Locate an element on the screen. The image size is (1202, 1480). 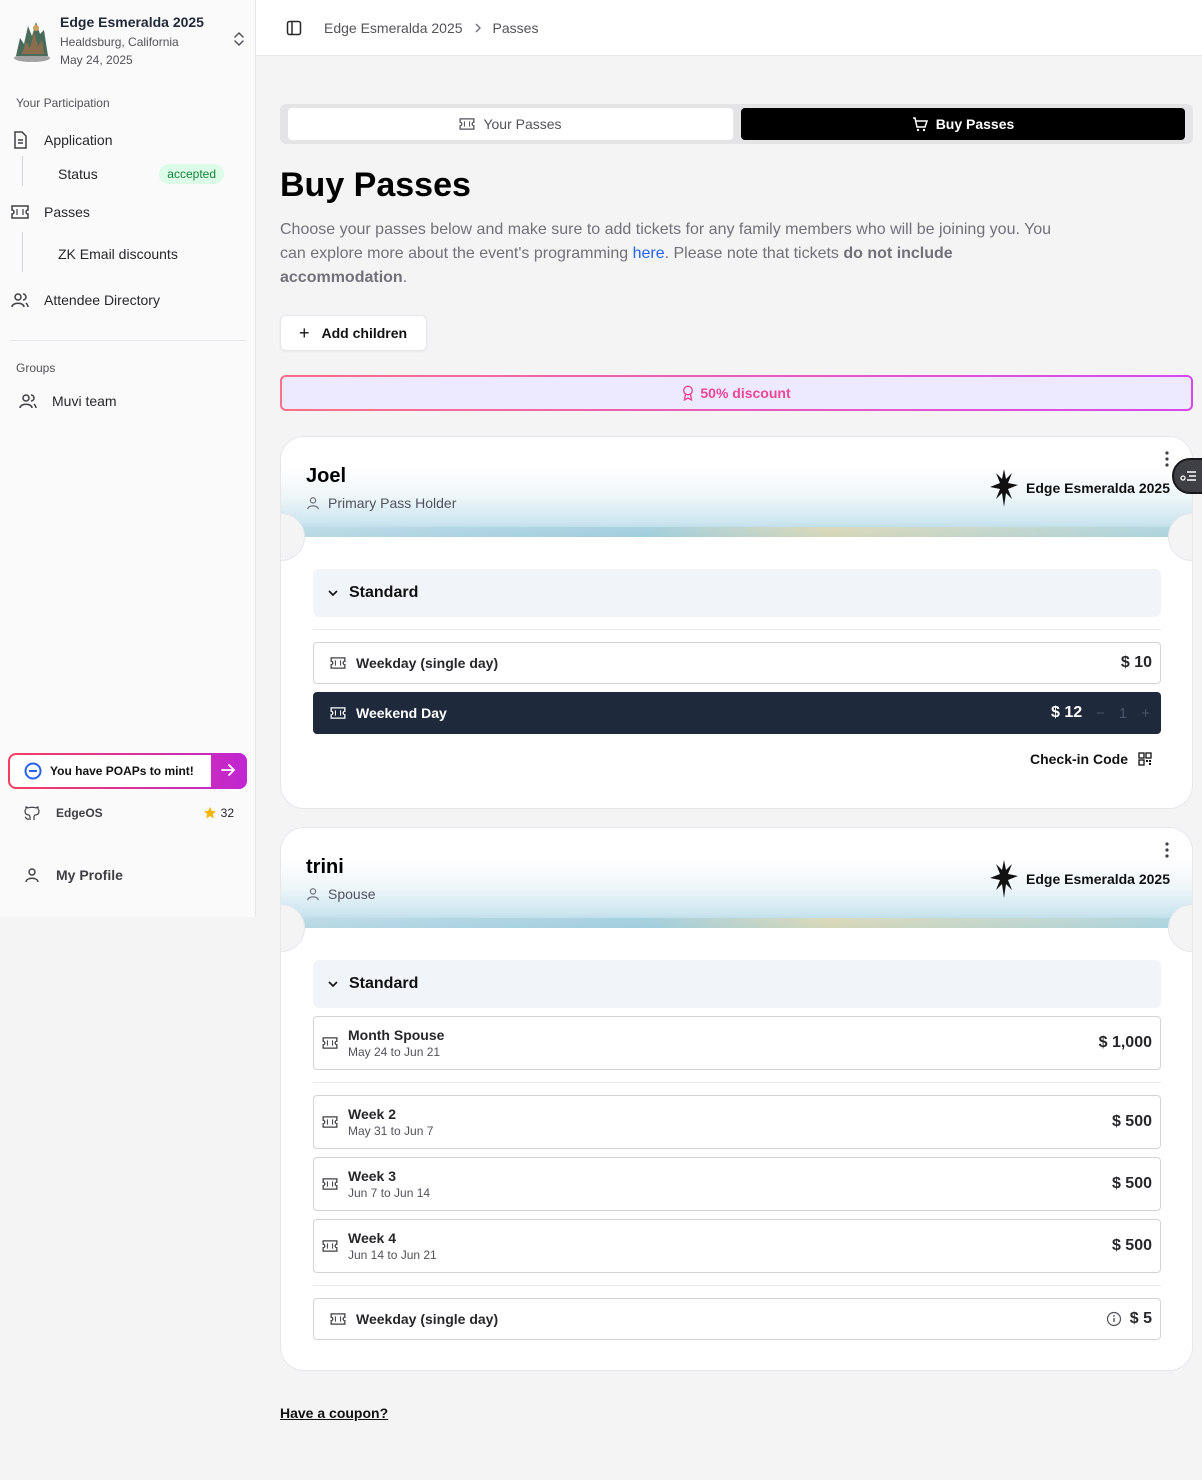
my-profile-link: My Profile is located at coordinates (73, 875).